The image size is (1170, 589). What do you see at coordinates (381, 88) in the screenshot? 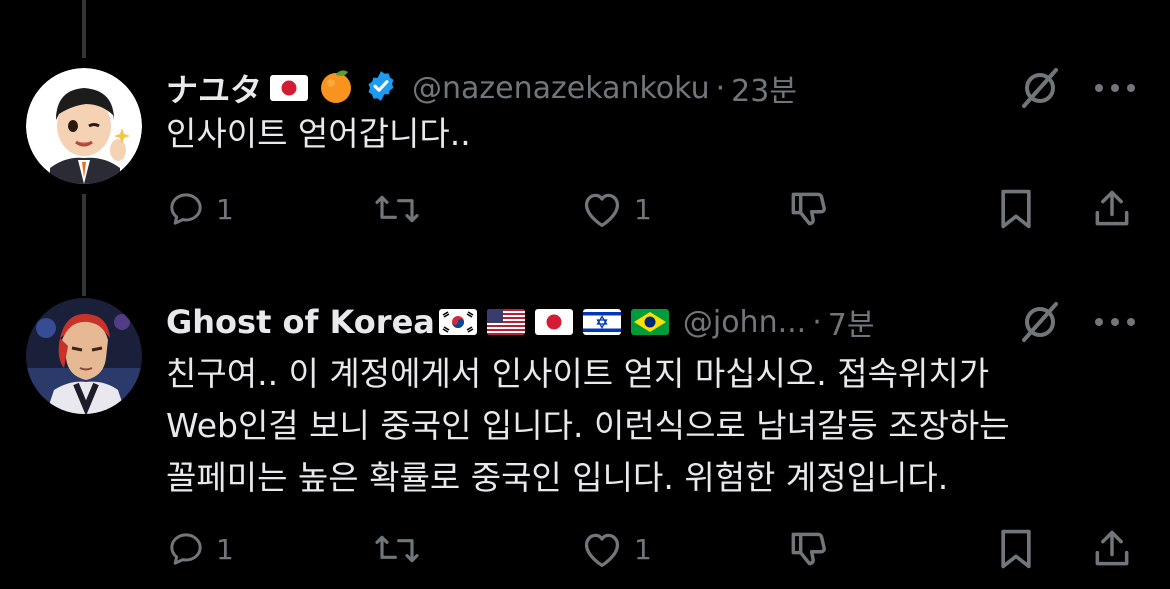
I see `verified-badge-icon` at bounding box center [381, 88].